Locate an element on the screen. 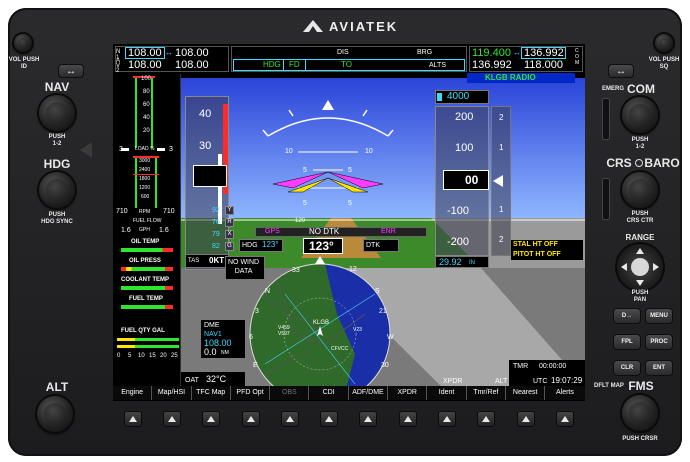 Image resolution: width=690 pixels, height=462 pixels. nav-swap-button: ↔ is located at coordinates (71, 71).